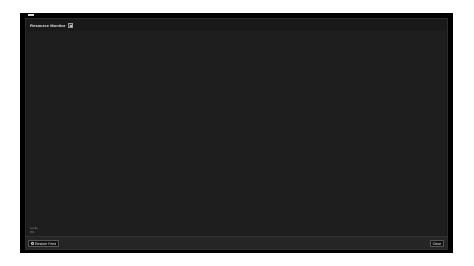 The image size is (474, 266). What do you see at coordinates (31, 15) in the screenshot?
I see `top-tab-indicator` at bounding box center [31, 15].